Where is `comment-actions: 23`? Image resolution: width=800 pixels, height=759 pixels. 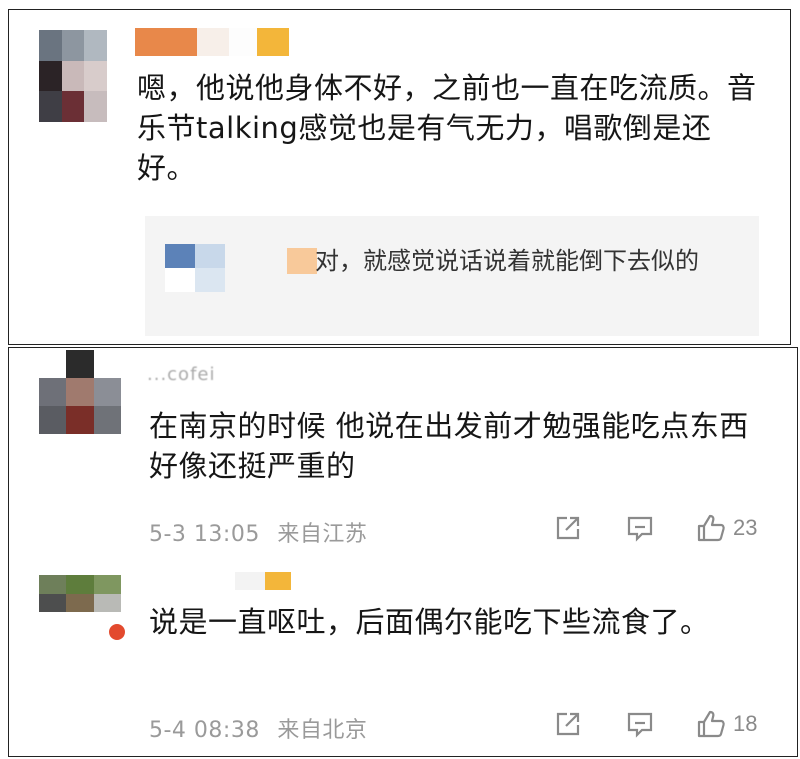
comment-actions: 23 is located at coordinates (655, 528).